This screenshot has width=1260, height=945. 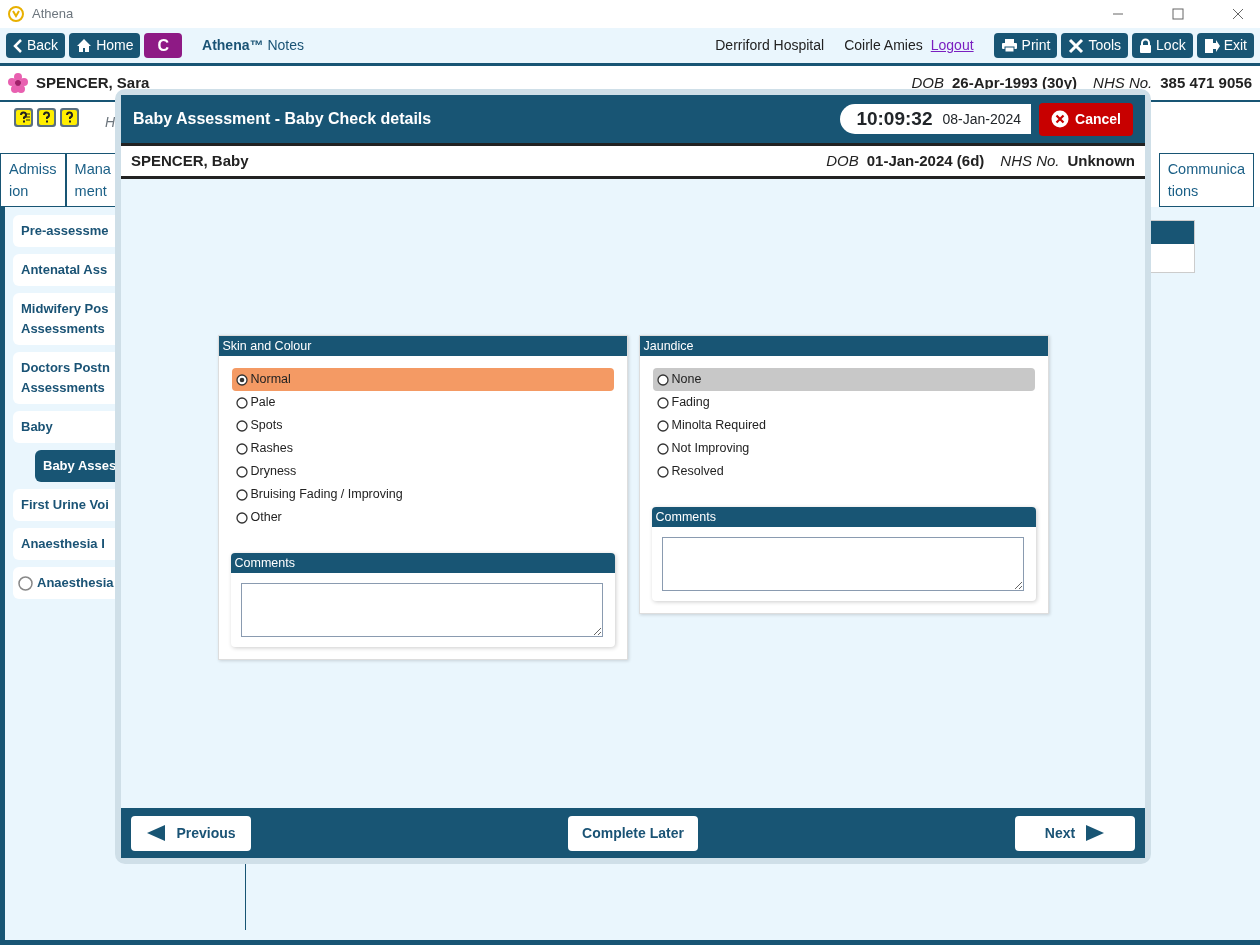 What do you see at coordinates (1206, 82) in the screenshot?
I see `nhs-number: 385 471 9056` at bounding box center [1206, 82].